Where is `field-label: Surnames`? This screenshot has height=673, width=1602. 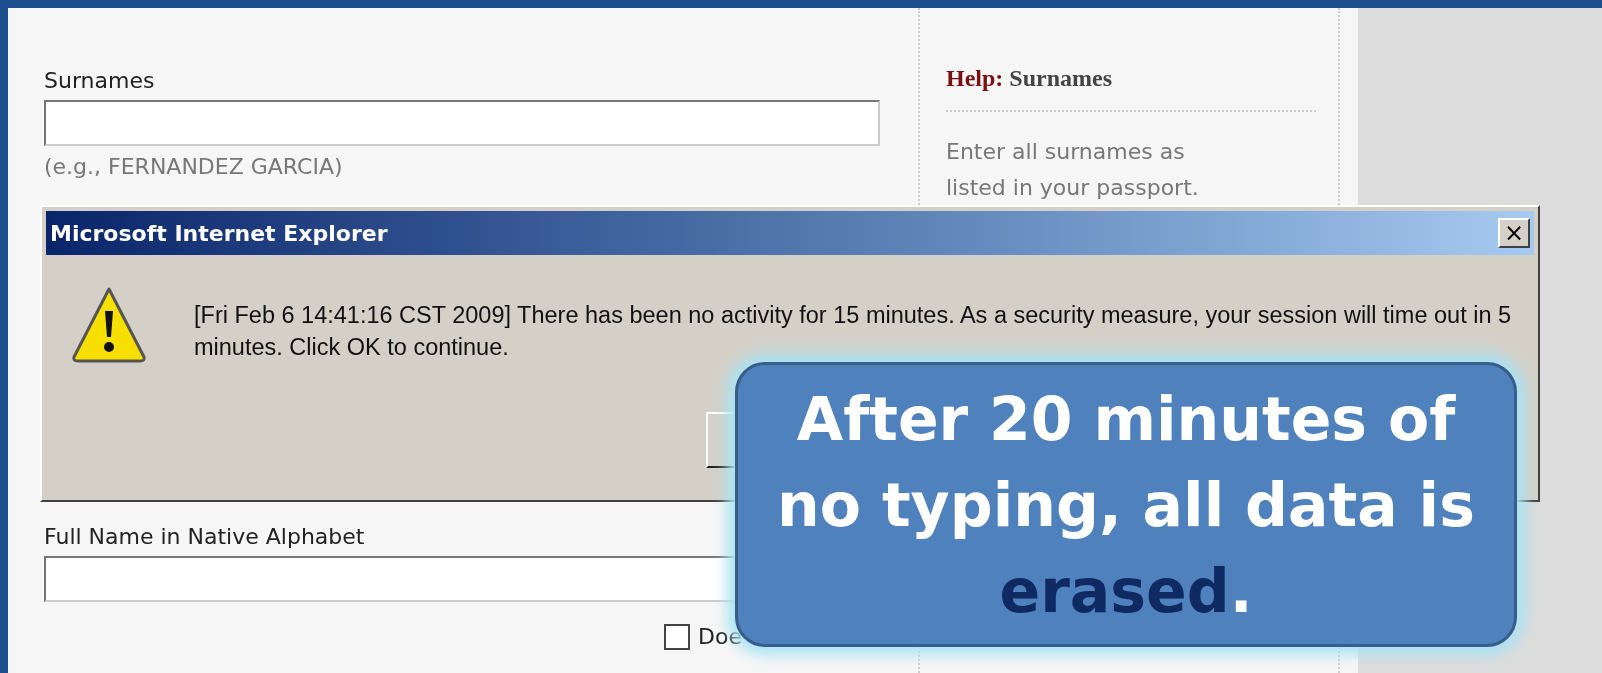 field-label: Surnames is located at coordinates (100, 81).